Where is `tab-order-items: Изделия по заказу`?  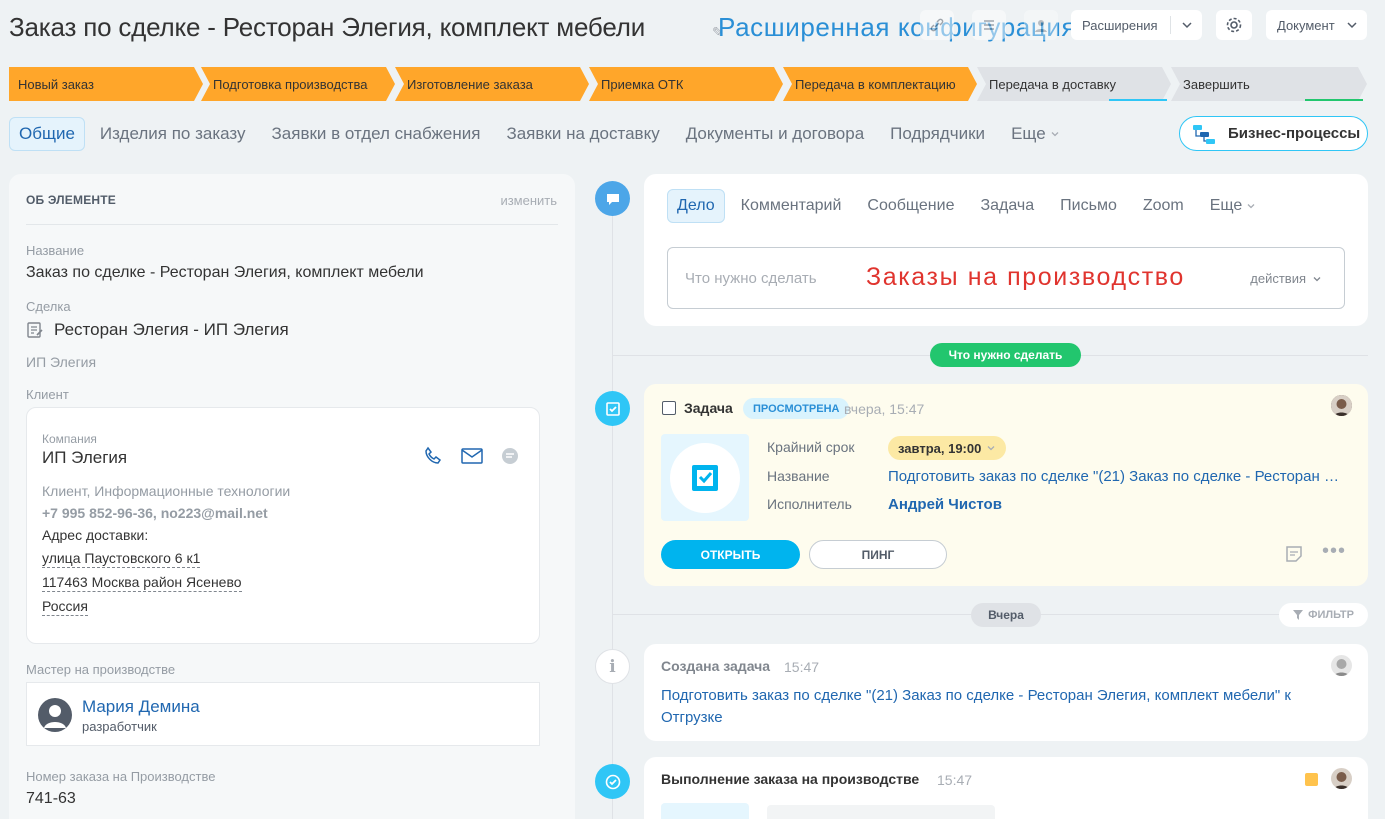 tab-order-items: Изделия по заказу is located at coordinates (173, 134).